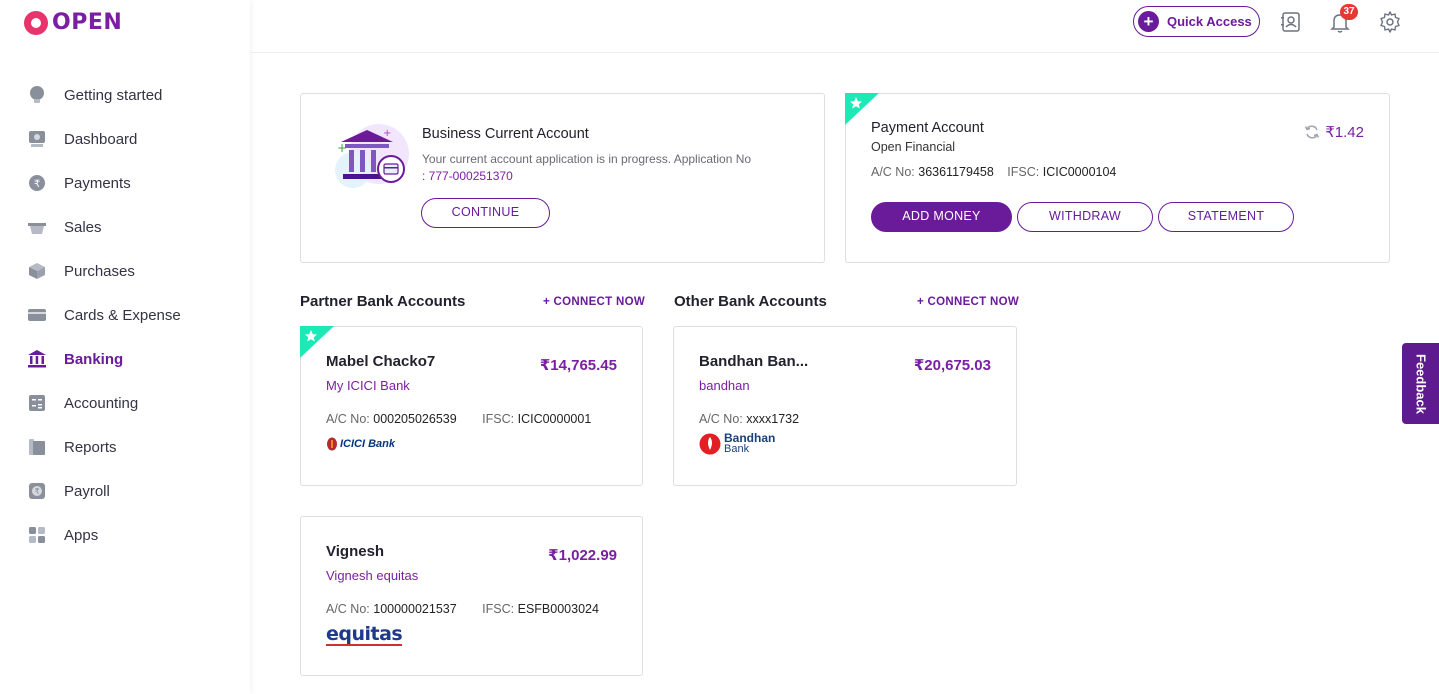 Image resolution: width=1439 pixels, height=694 pixels. Describe the element at coordinates (37, 403) in the screenshot. I see `calculator-icon` at that location.